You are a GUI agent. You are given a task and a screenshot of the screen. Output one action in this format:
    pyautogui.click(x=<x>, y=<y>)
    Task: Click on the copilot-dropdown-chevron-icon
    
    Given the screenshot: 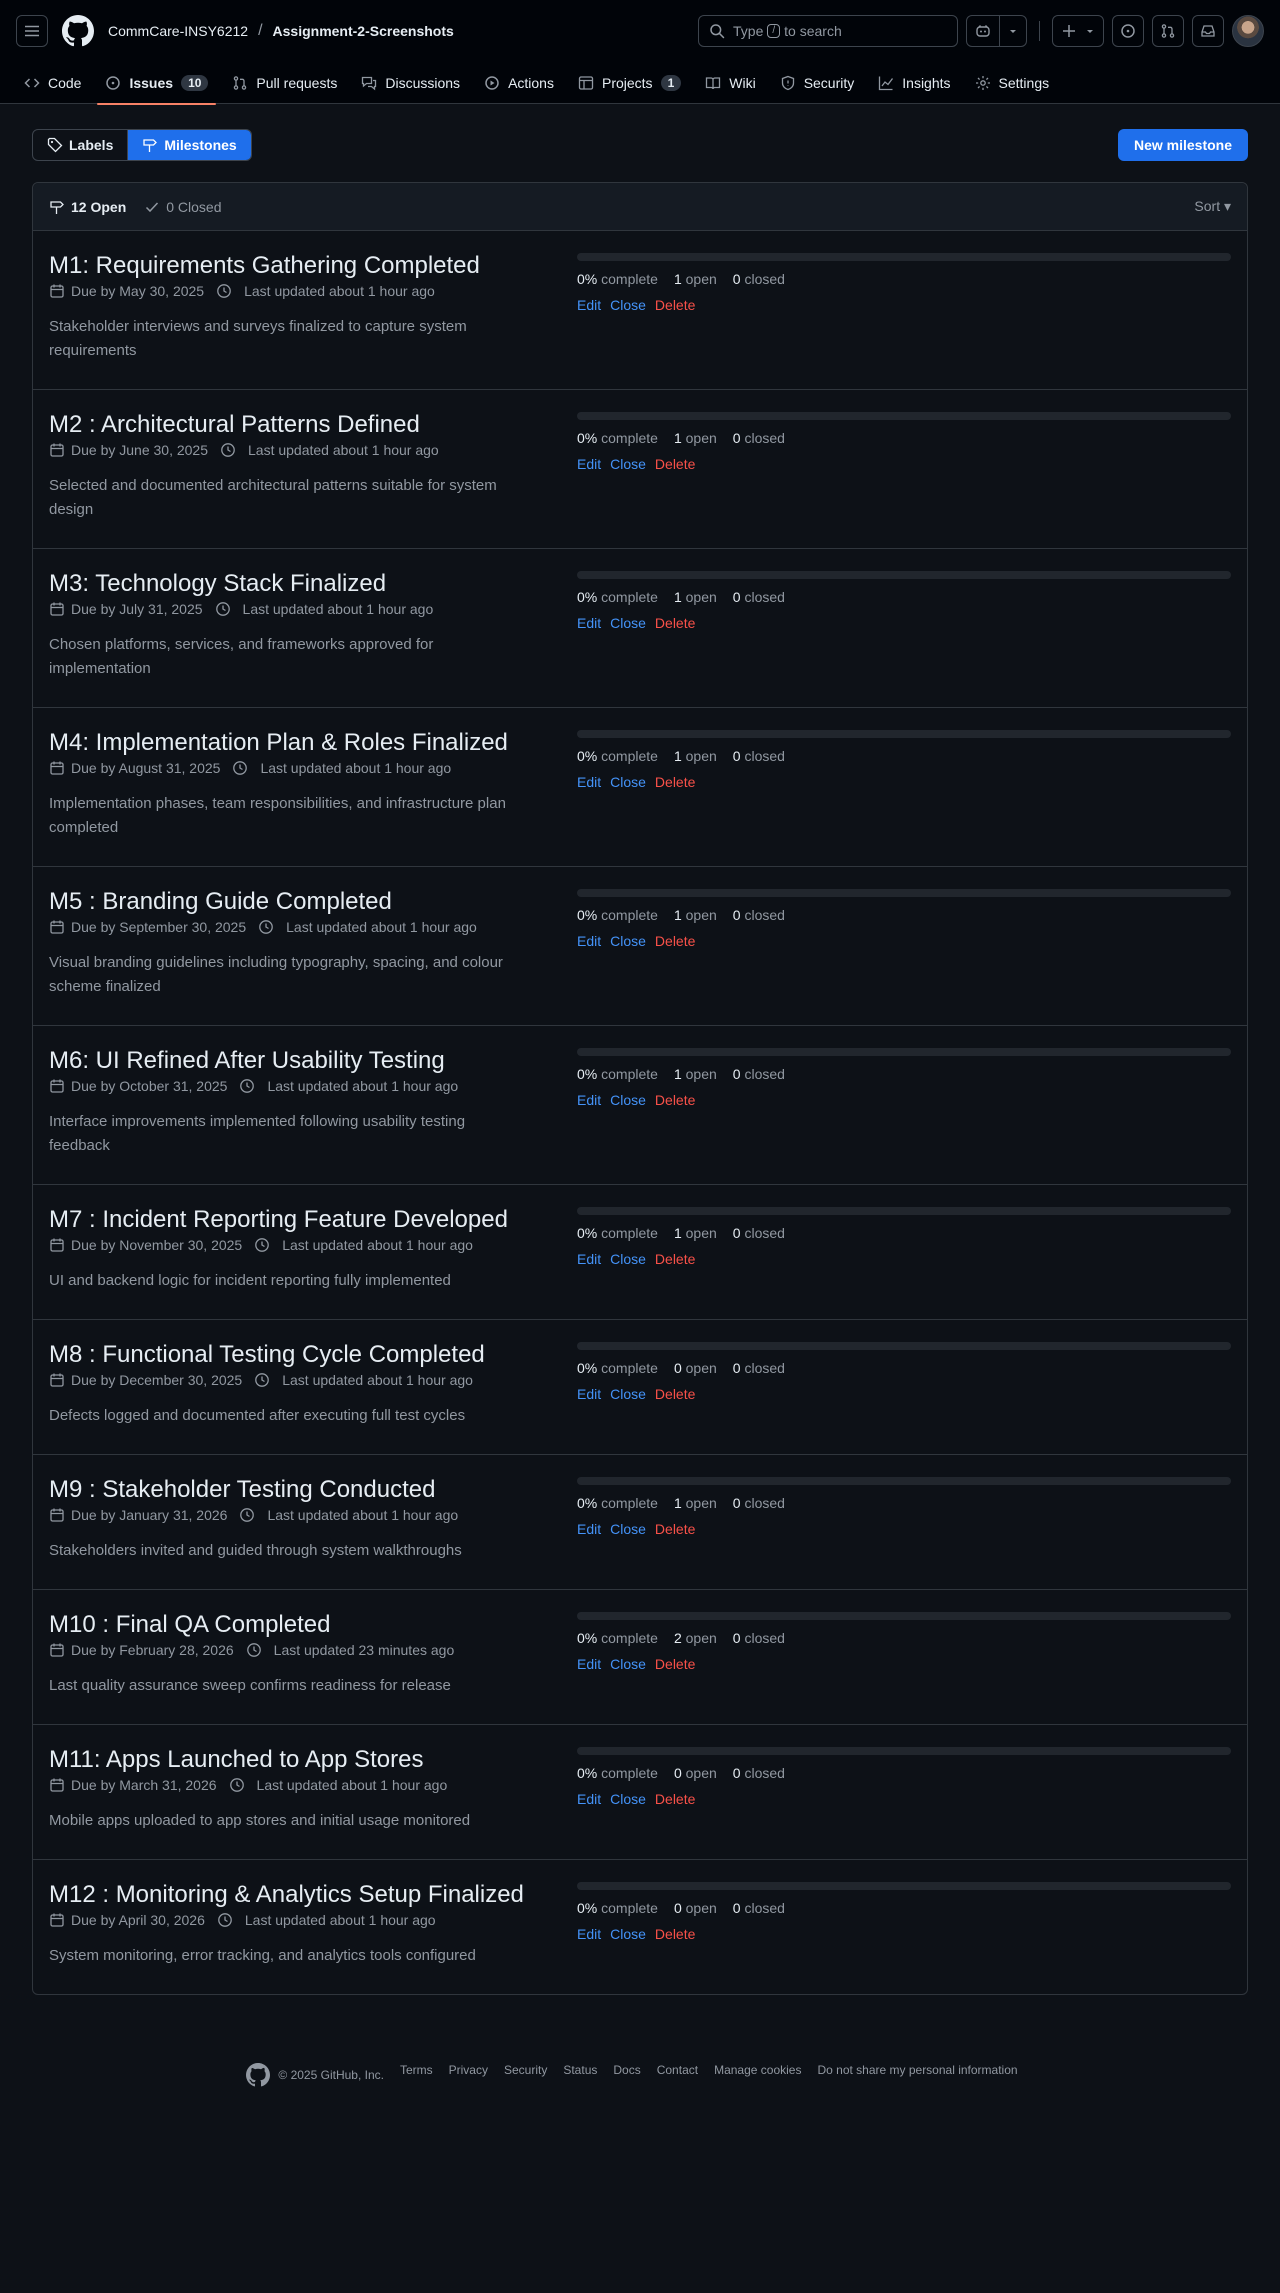 What is the action you would take?
    pyautogui.click(x=1013, y=31)
    